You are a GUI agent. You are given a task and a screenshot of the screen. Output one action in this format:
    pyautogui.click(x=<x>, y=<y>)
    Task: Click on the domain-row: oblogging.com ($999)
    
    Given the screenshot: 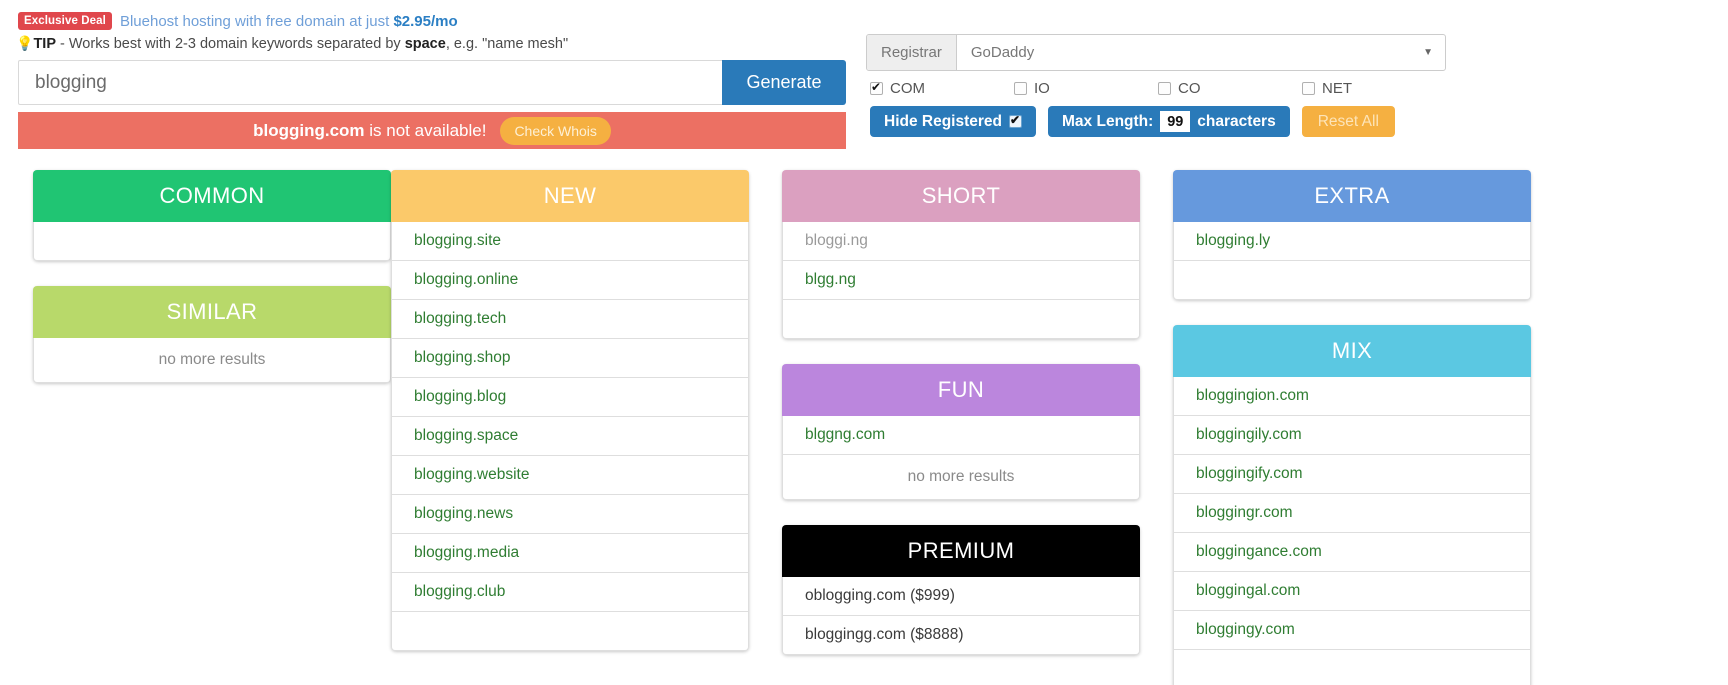 What is the action you would take?
    pyautogui.click(x=961, y=596)
    